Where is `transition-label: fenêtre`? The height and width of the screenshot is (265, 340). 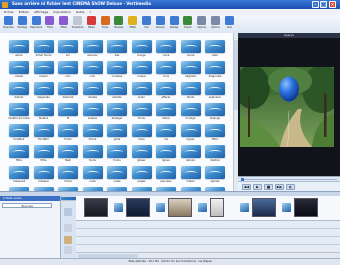
transition-label: fenêtre is located at coordinates (43, 118).